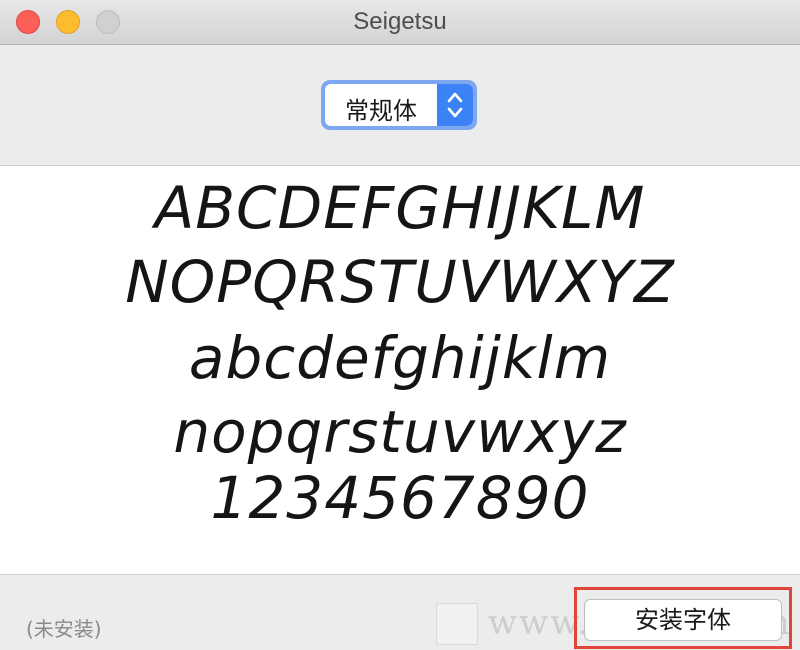  I want to click on footer: (未安装) www.MacW.com 安装字体, so click(400, 612).